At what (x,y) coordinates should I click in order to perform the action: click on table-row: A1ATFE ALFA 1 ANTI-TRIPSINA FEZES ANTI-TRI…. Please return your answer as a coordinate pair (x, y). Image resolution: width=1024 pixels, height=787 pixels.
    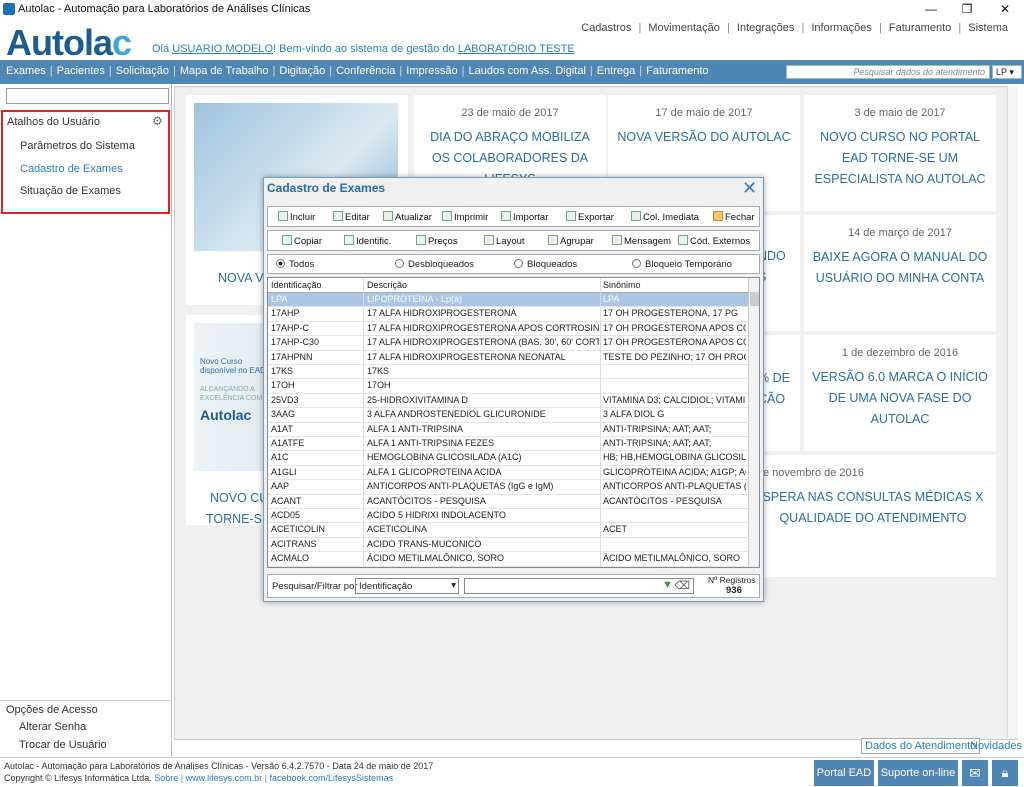
    Looking at the image, I should click on (508, 444).